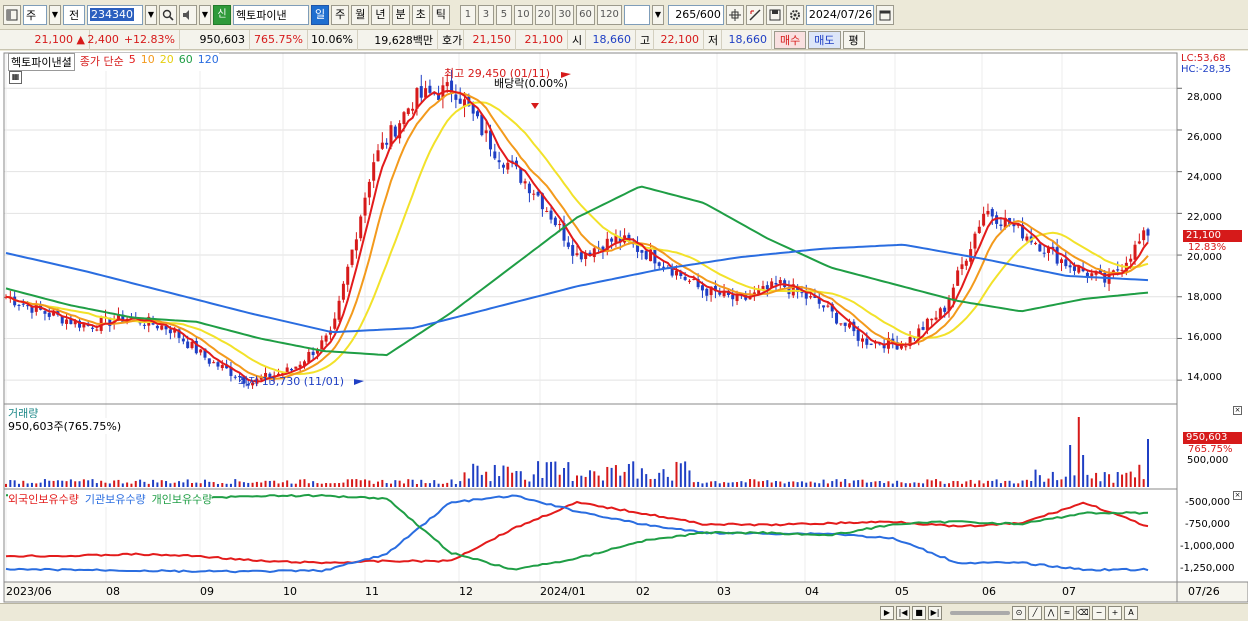 This screenshot has width=1248, height=621. What do you see at coordinates (205, 14) in the screenshot?
I see `speaker-dropdown-icon: ▼` at bounding box center [205, 14].